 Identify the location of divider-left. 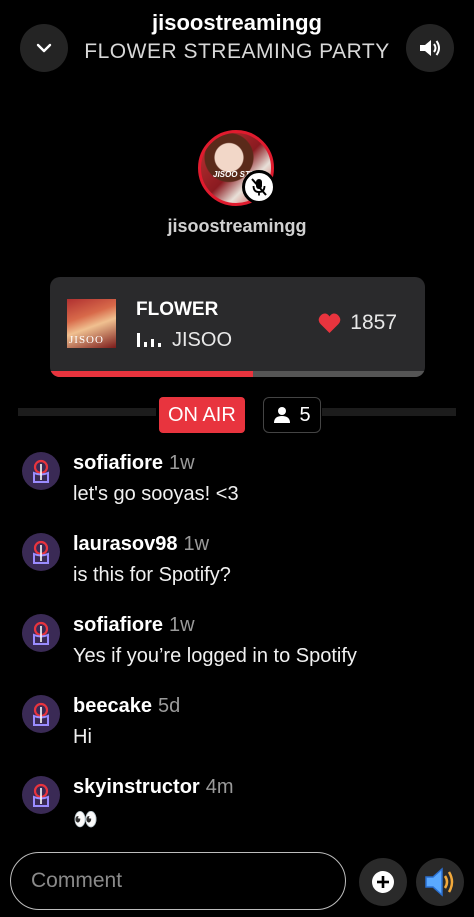
(87, 412).